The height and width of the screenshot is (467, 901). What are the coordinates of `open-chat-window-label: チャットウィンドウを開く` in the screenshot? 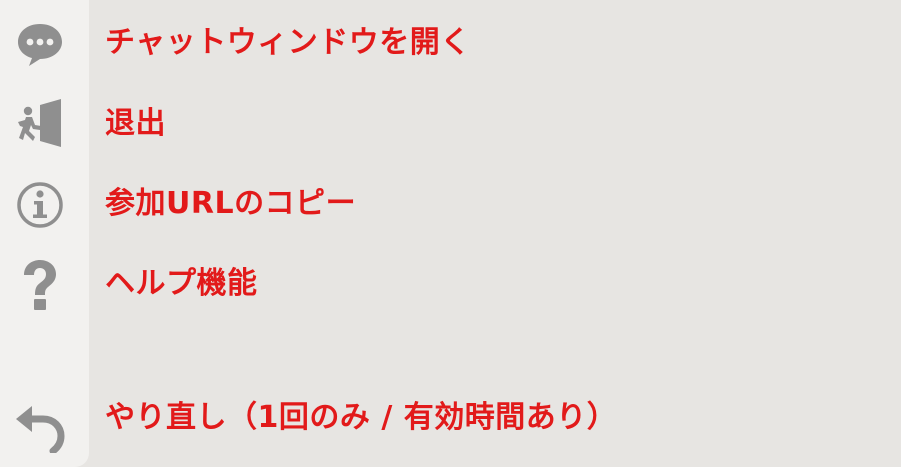 It's located at (288, 42).